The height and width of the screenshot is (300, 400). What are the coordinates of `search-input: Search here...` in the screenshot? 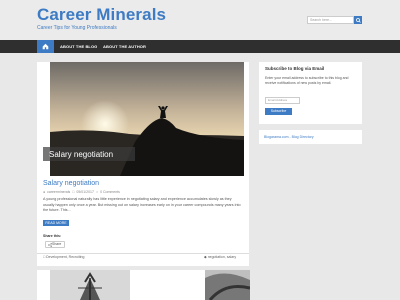 It's located at (330, 20).